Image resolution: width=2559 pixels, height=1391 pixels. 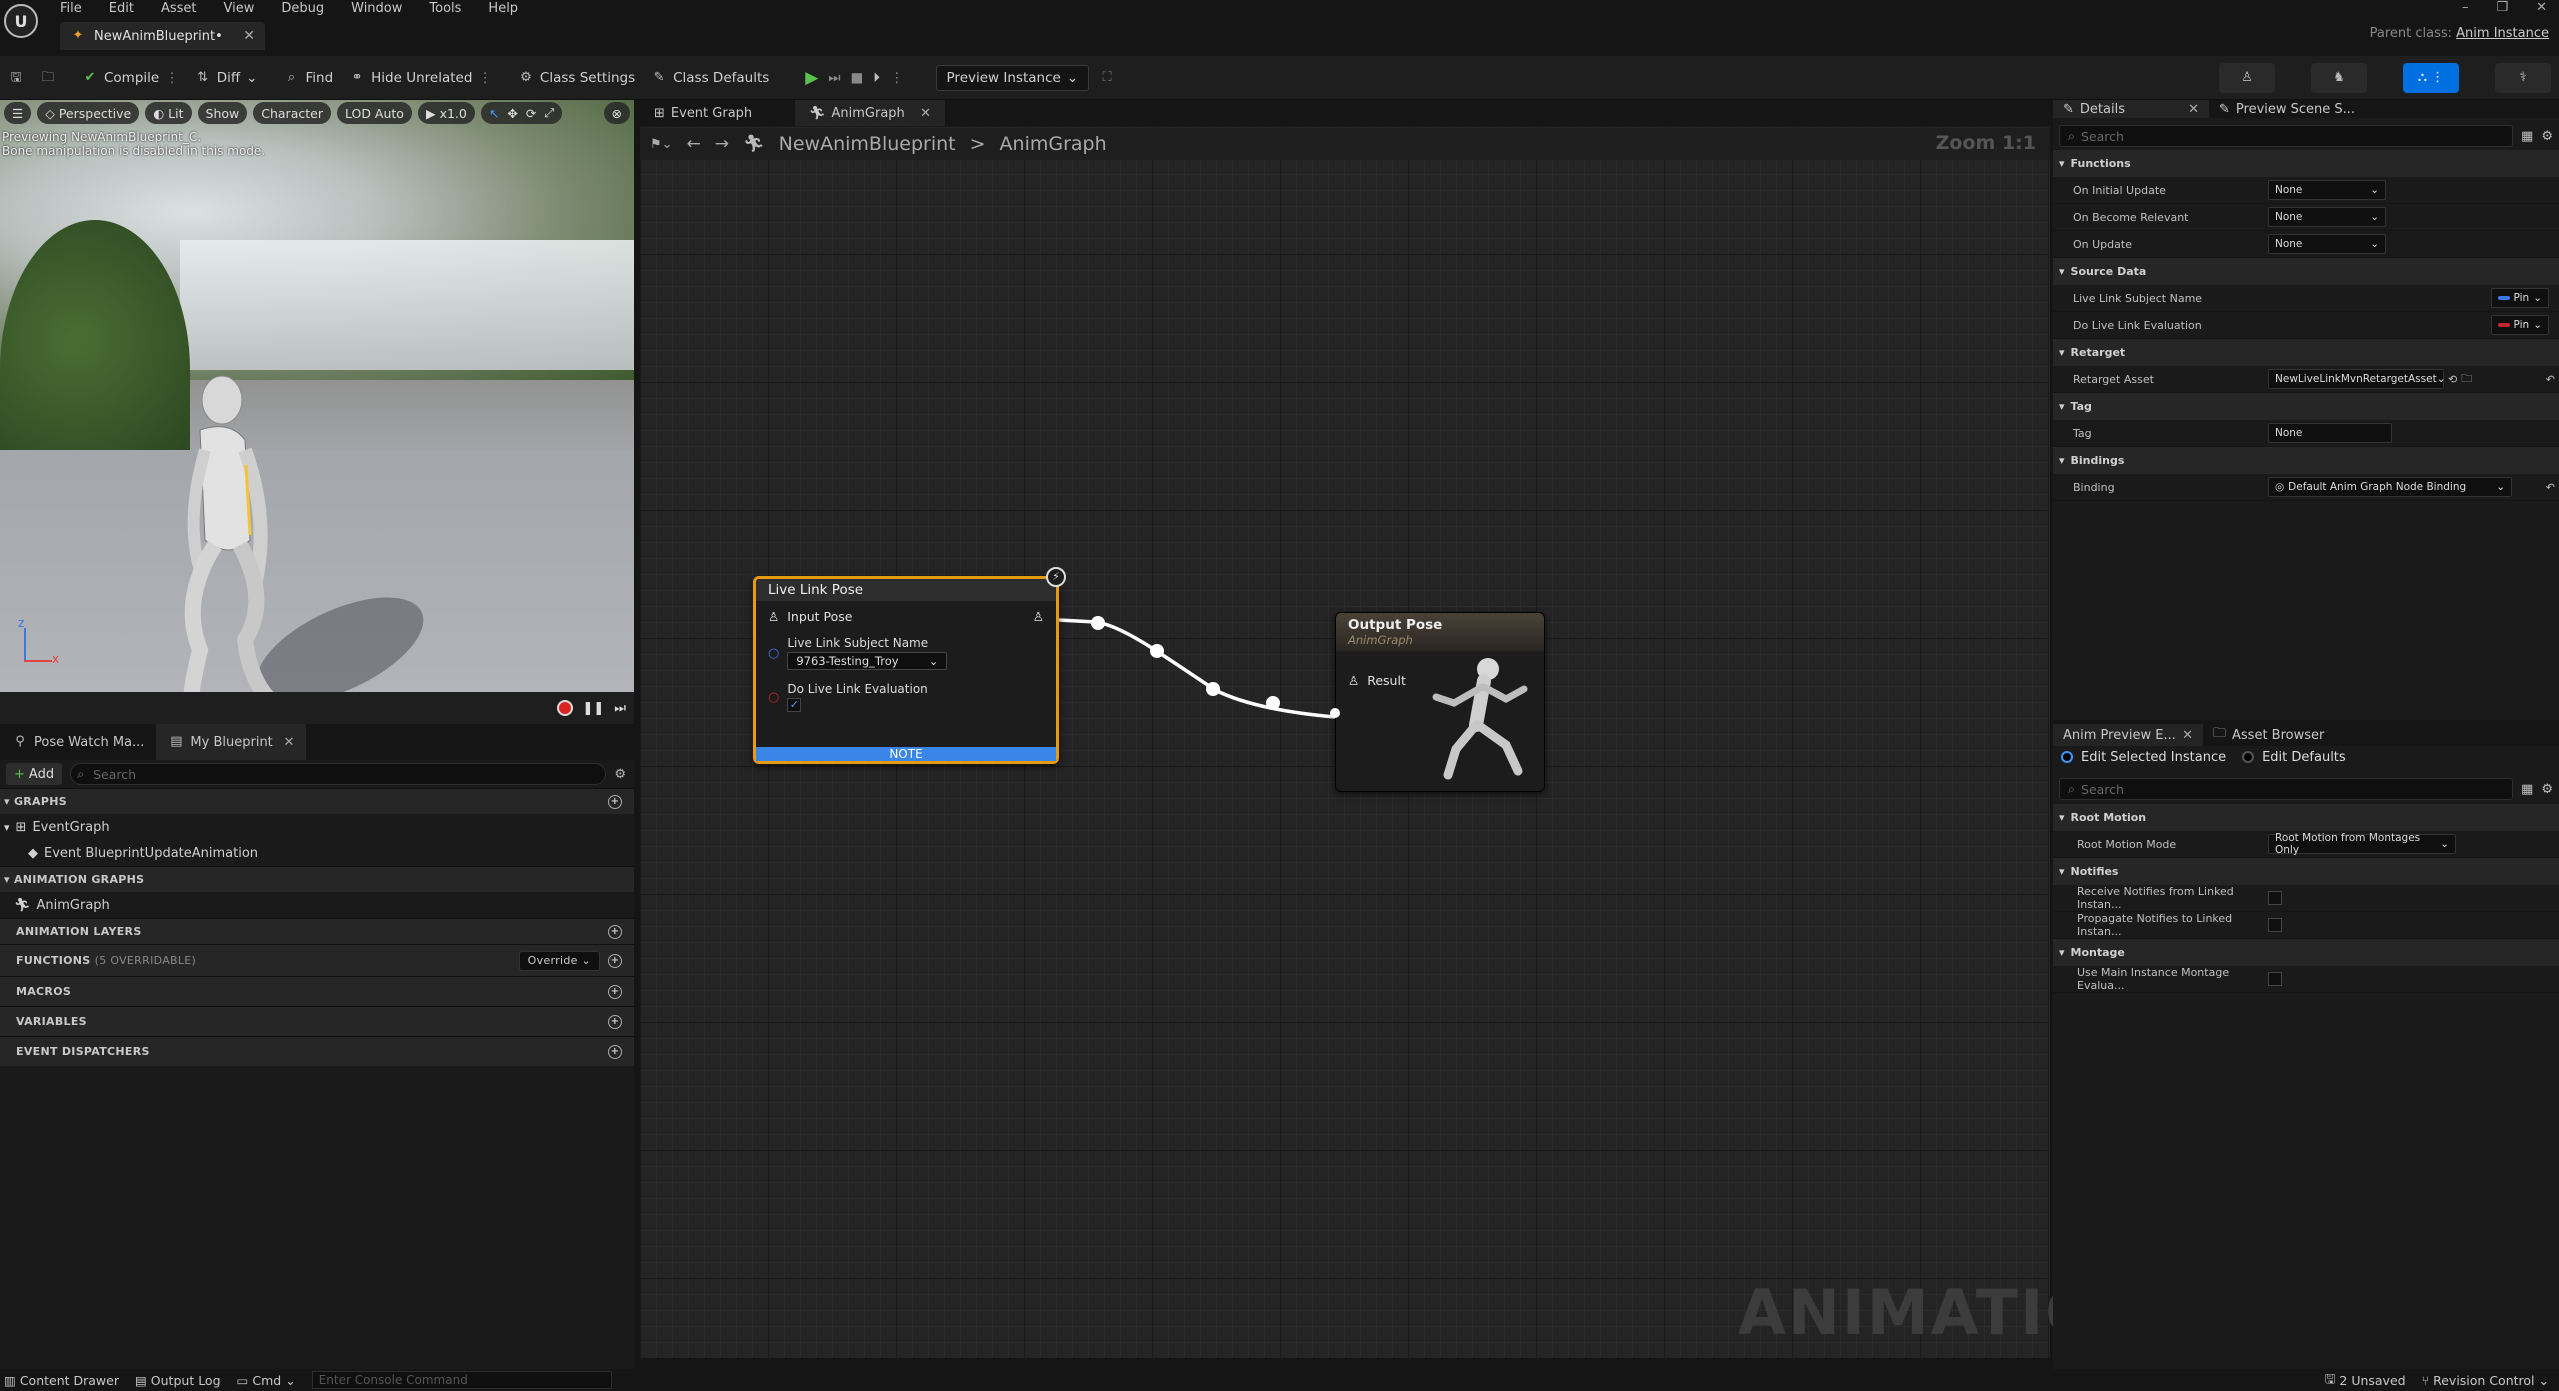 What do you see at coordinates (1012, 77) in the screenshot?
I see `preview-instance-dropdown: Preview Instance ⌄` at bounding box center [1012, 77].